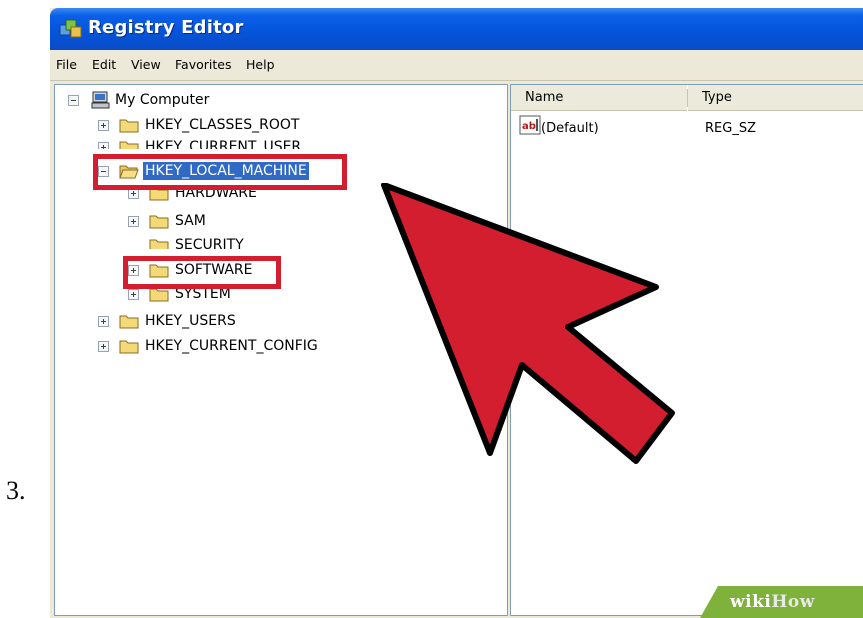  I want to click on highlight-hkey-local-machine, so click(220, 172).